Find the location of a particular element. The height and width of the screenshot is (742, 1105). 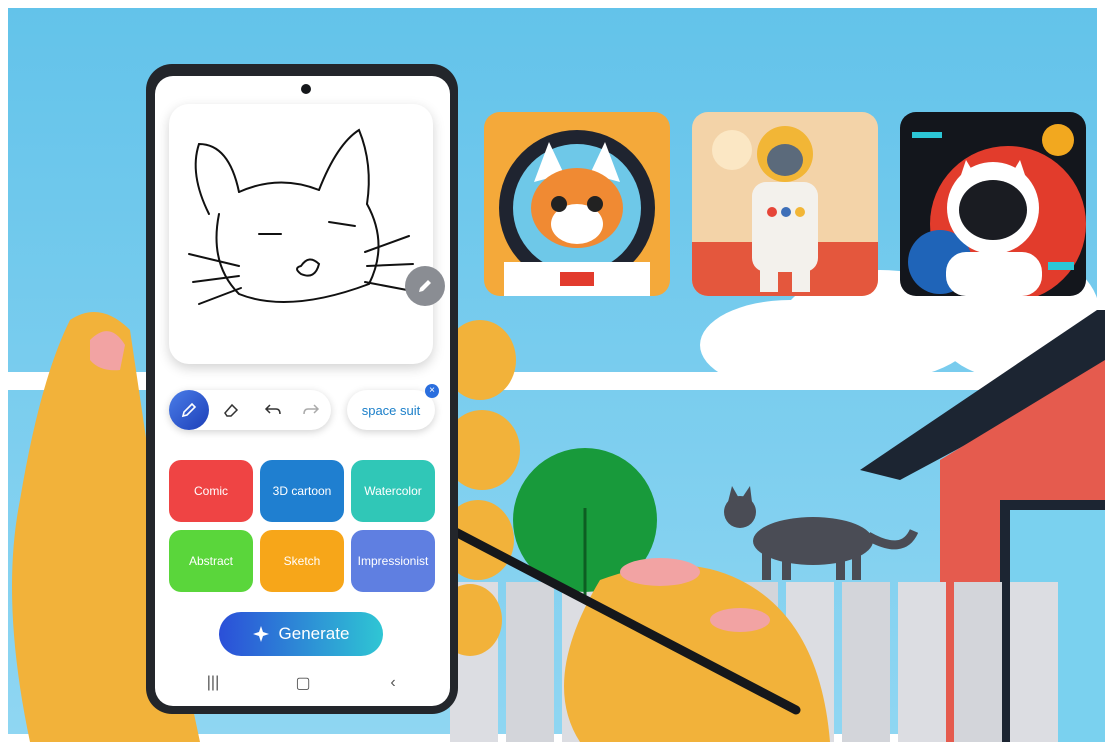

style-button-watercolor: Watercolor is located at coordinates (393, 491).